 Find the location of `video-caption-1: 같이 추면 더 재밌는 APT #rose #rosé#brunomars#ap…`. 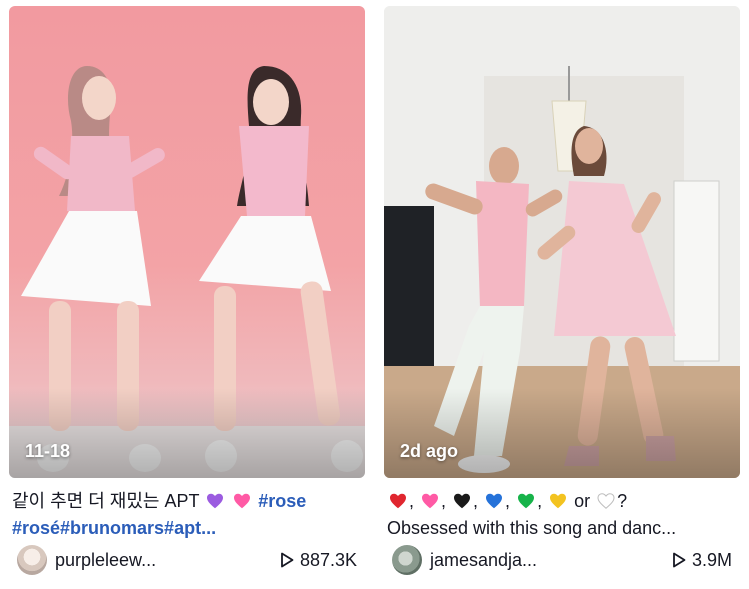

video-caption-1: 같이 추면 더 재밌는 APT #rose #rosé#brunomars#ap… is located at coordinates (187, 515).